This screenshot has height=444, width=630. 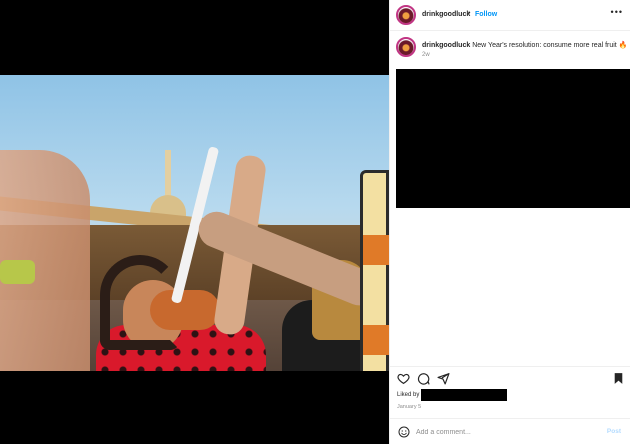 What do you see at coordinates (409, 407) in the screenshot?
I see `post-date: January 5` at bounding box center [409, 407].